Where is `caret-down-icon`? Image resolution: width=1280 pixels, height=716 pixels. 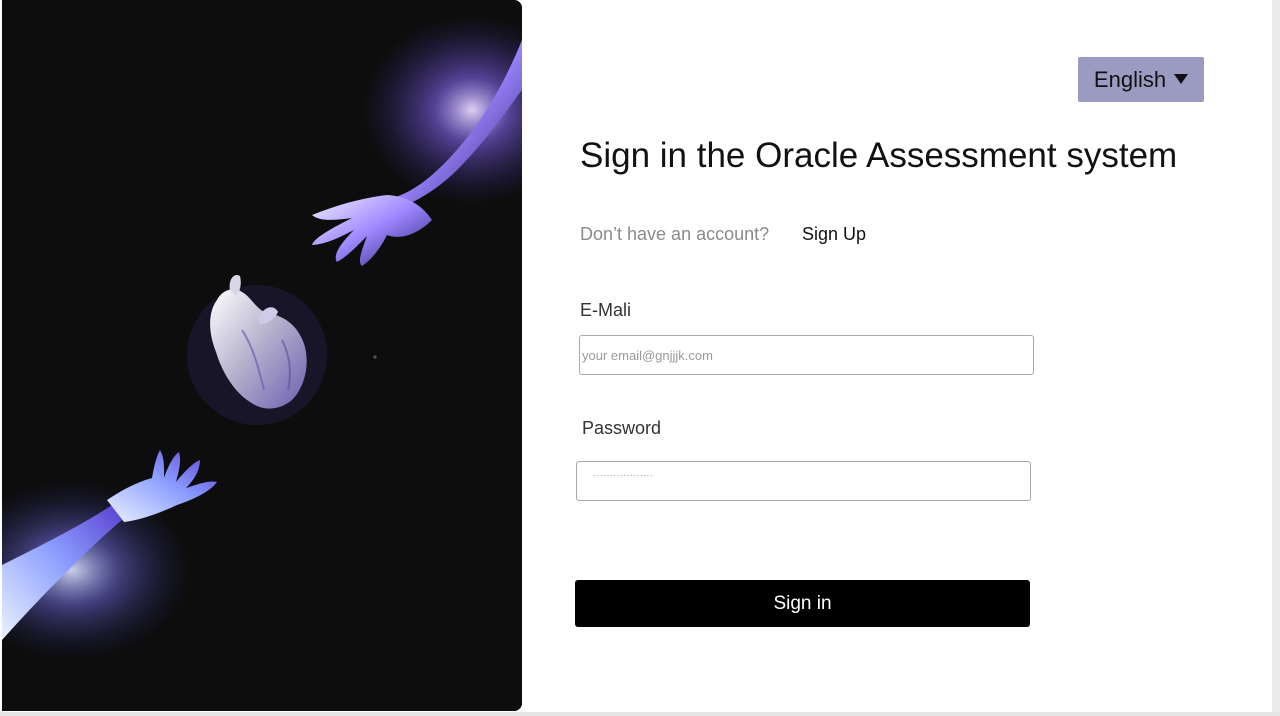
caret-down-icon is located at coordinates (1181, 78).